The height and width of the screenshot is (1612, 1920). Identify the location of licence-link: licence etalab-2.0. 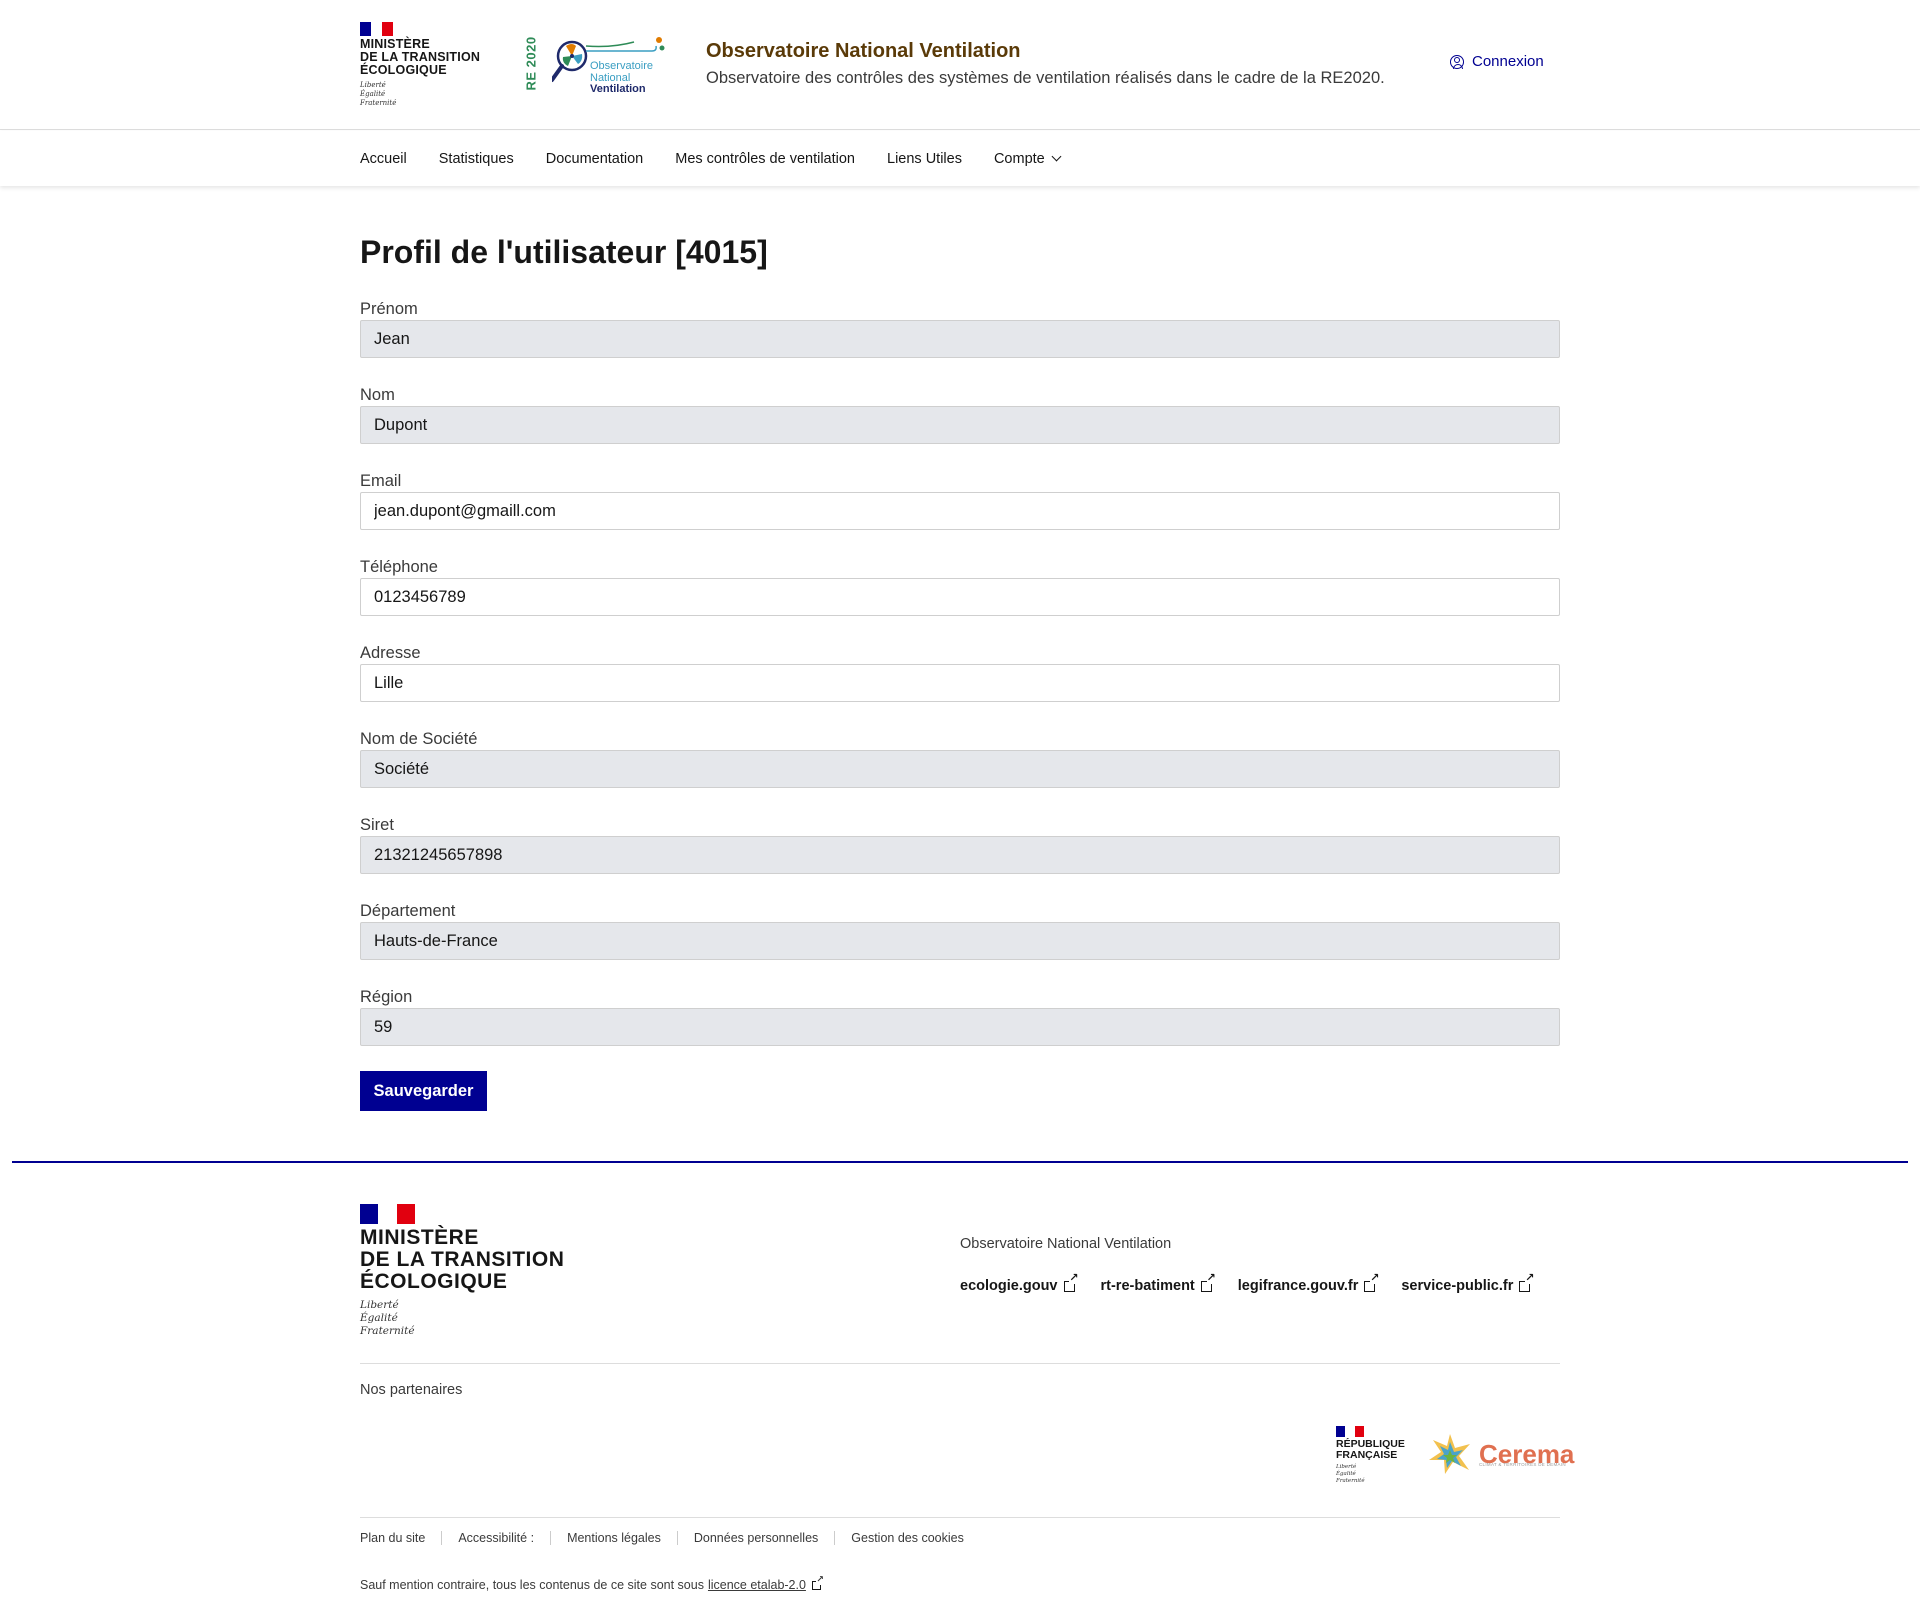
(766, 1582).